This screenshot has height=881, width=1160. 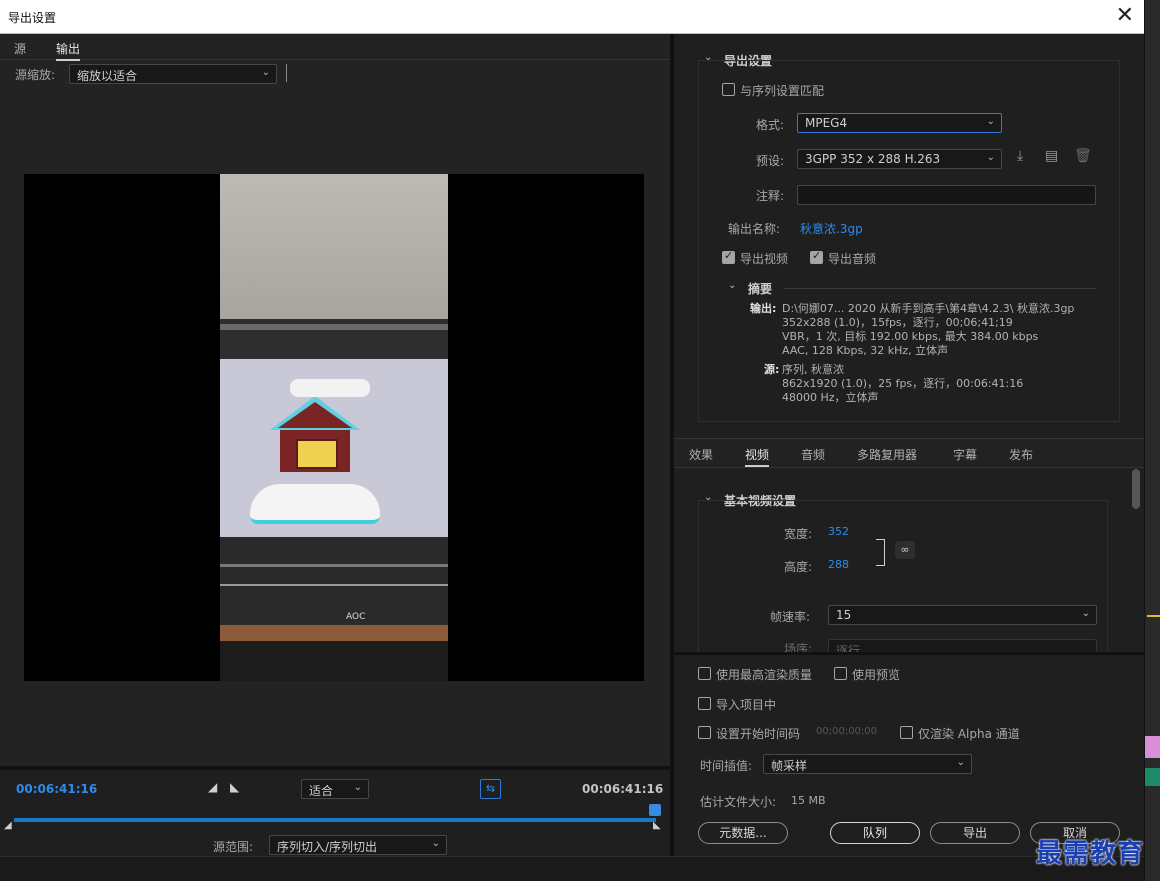 What do you see at coordinates (732, 285) in the screenshot?
I see `summary-chevron-icon: ⌄` at bounding box center [732, 285].